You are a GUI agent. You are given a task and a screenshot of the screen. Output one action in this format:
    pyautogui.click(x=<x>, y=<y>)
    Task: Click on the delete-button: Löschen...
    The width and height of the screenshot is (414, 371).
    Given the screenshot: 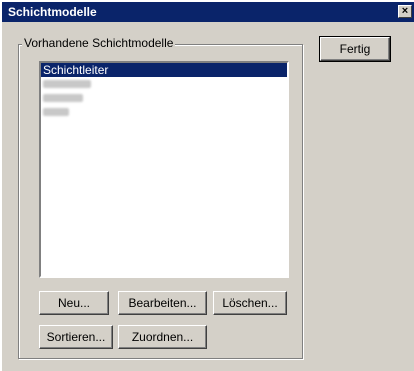 What is the action you would take?
    pyautogui.click(x=250, y=303)
    